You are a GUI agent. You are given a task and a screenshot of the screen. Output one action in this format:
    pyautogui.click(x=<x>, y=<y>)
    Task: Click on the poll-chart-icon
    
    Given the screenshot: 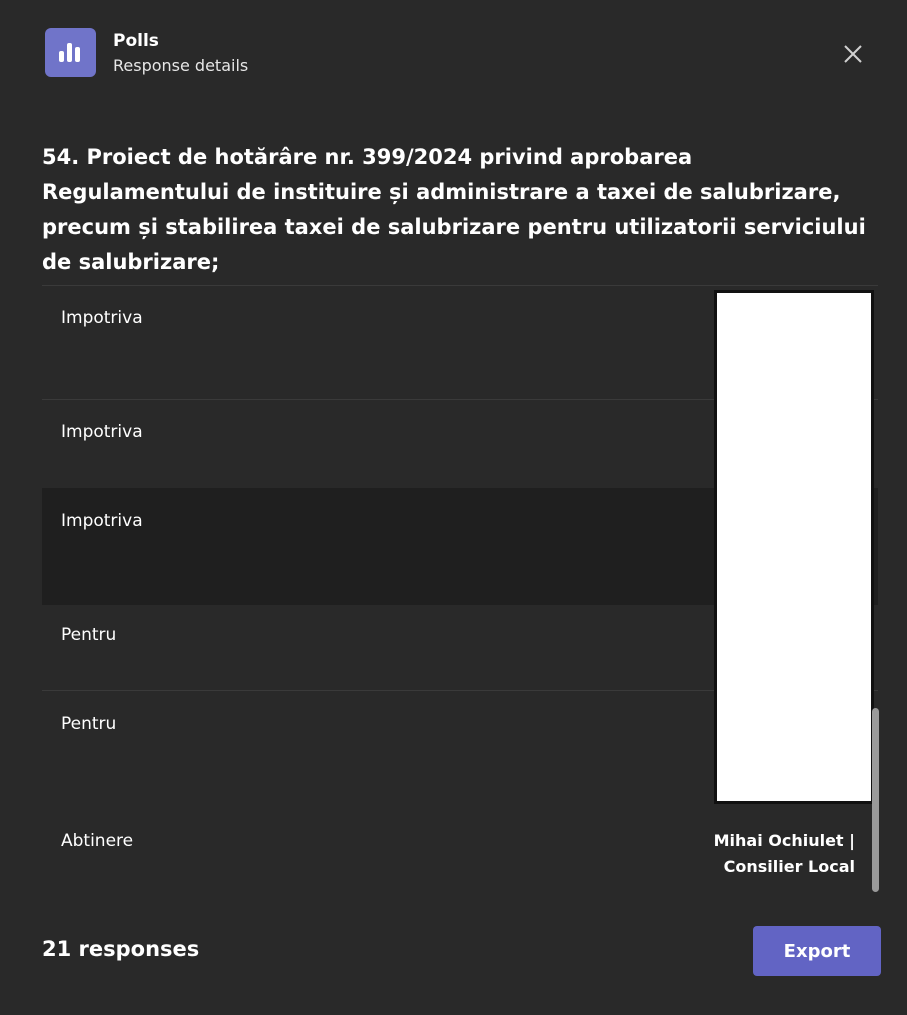 What is the action you would take?
    pyautogui.click(x=70, y=52)
    